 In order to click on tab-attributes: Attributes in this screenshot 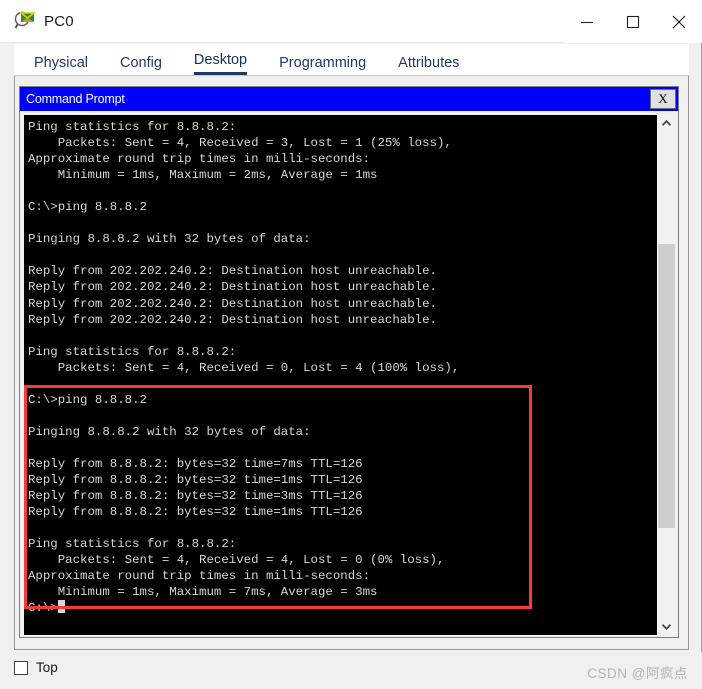, I will do `click(428, 65)`.